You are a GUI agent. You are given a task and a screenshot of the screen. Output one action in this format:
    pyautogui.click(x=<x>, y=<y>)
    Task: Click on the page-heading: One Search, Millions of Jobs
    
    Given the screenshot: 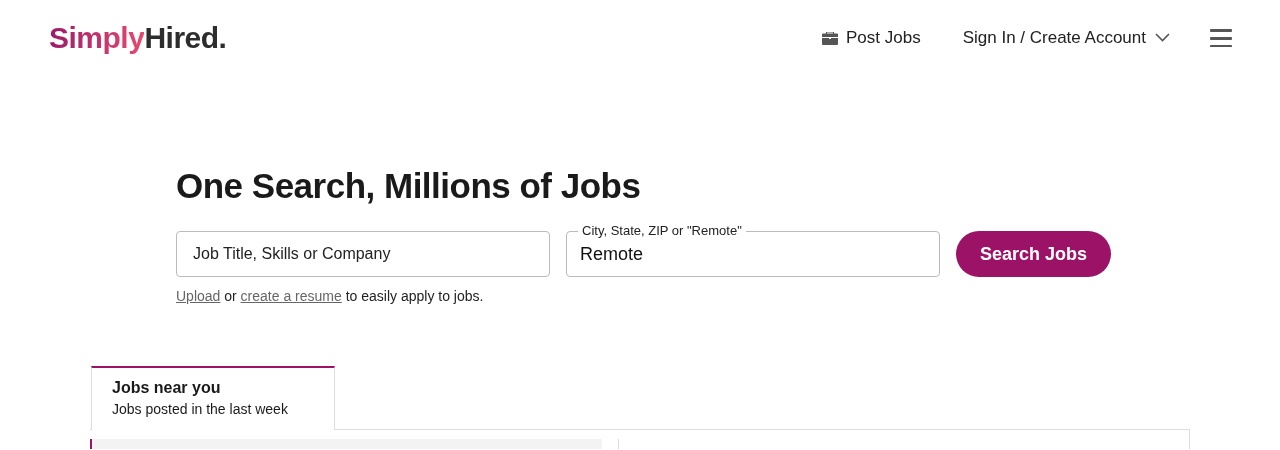 What is the action you would take?
    pyautogui.click(x=409, y=186)
    